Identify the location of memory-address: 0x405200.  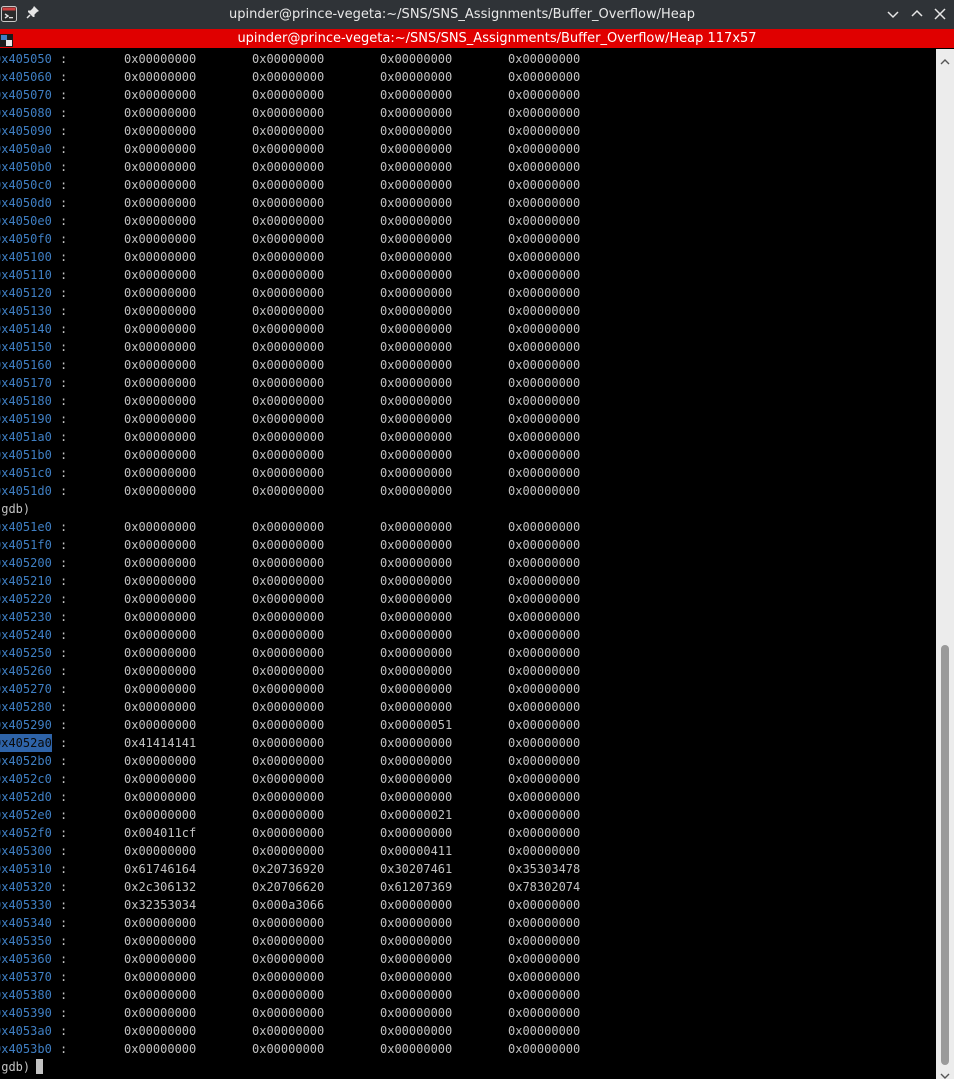
(26, 563).